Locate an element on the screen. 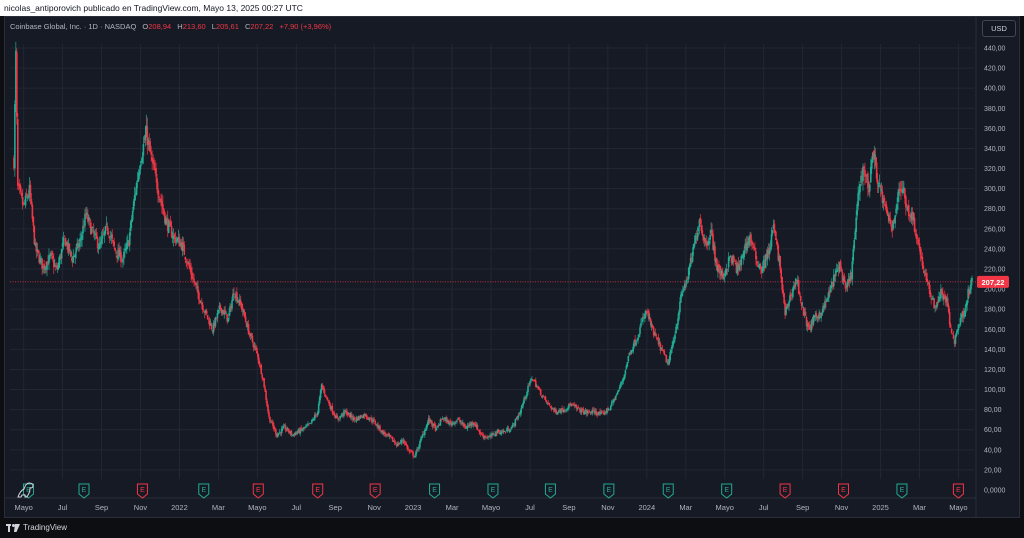 This screenshot has width=1024, height=538. y-tick-label: 40,00 is located at coordinates (993, 450).